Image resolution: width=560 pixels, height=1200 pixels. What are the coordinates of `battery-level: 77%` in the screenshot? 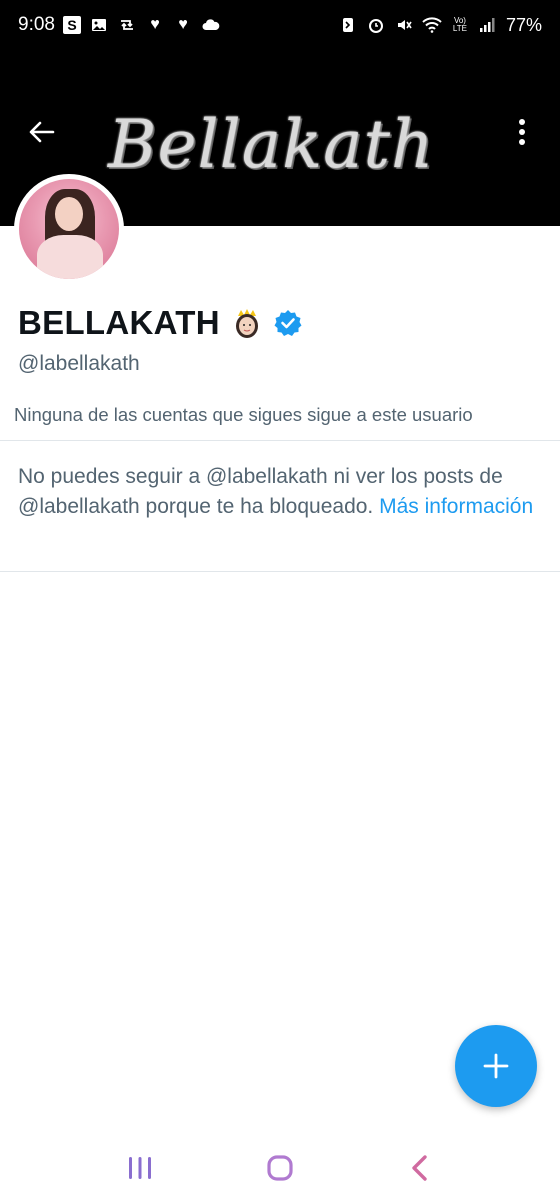 It's located at (523, 24).